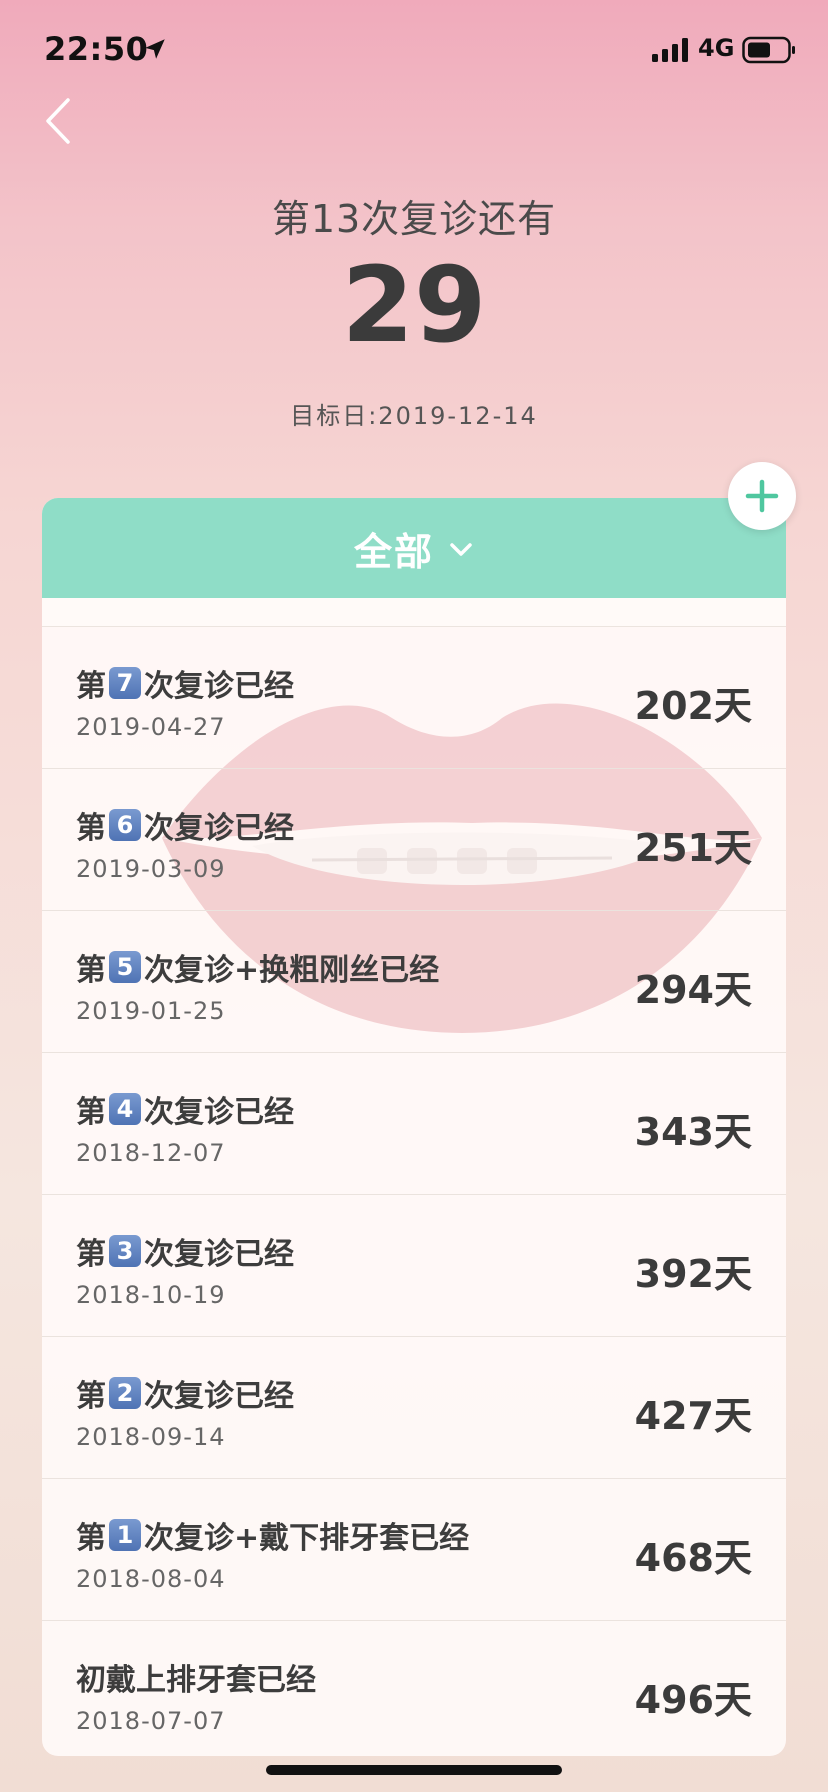 This screenshot has height=1792, width=828. I want to click on filter-dropdown: 全部, so click(414, 548).